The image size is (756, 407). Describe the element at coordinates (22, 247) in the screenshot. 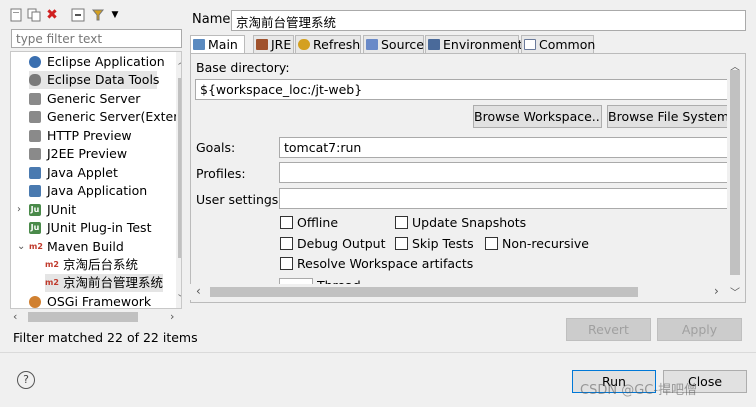

I see `chevron-down-icon: ⌄` at that location.